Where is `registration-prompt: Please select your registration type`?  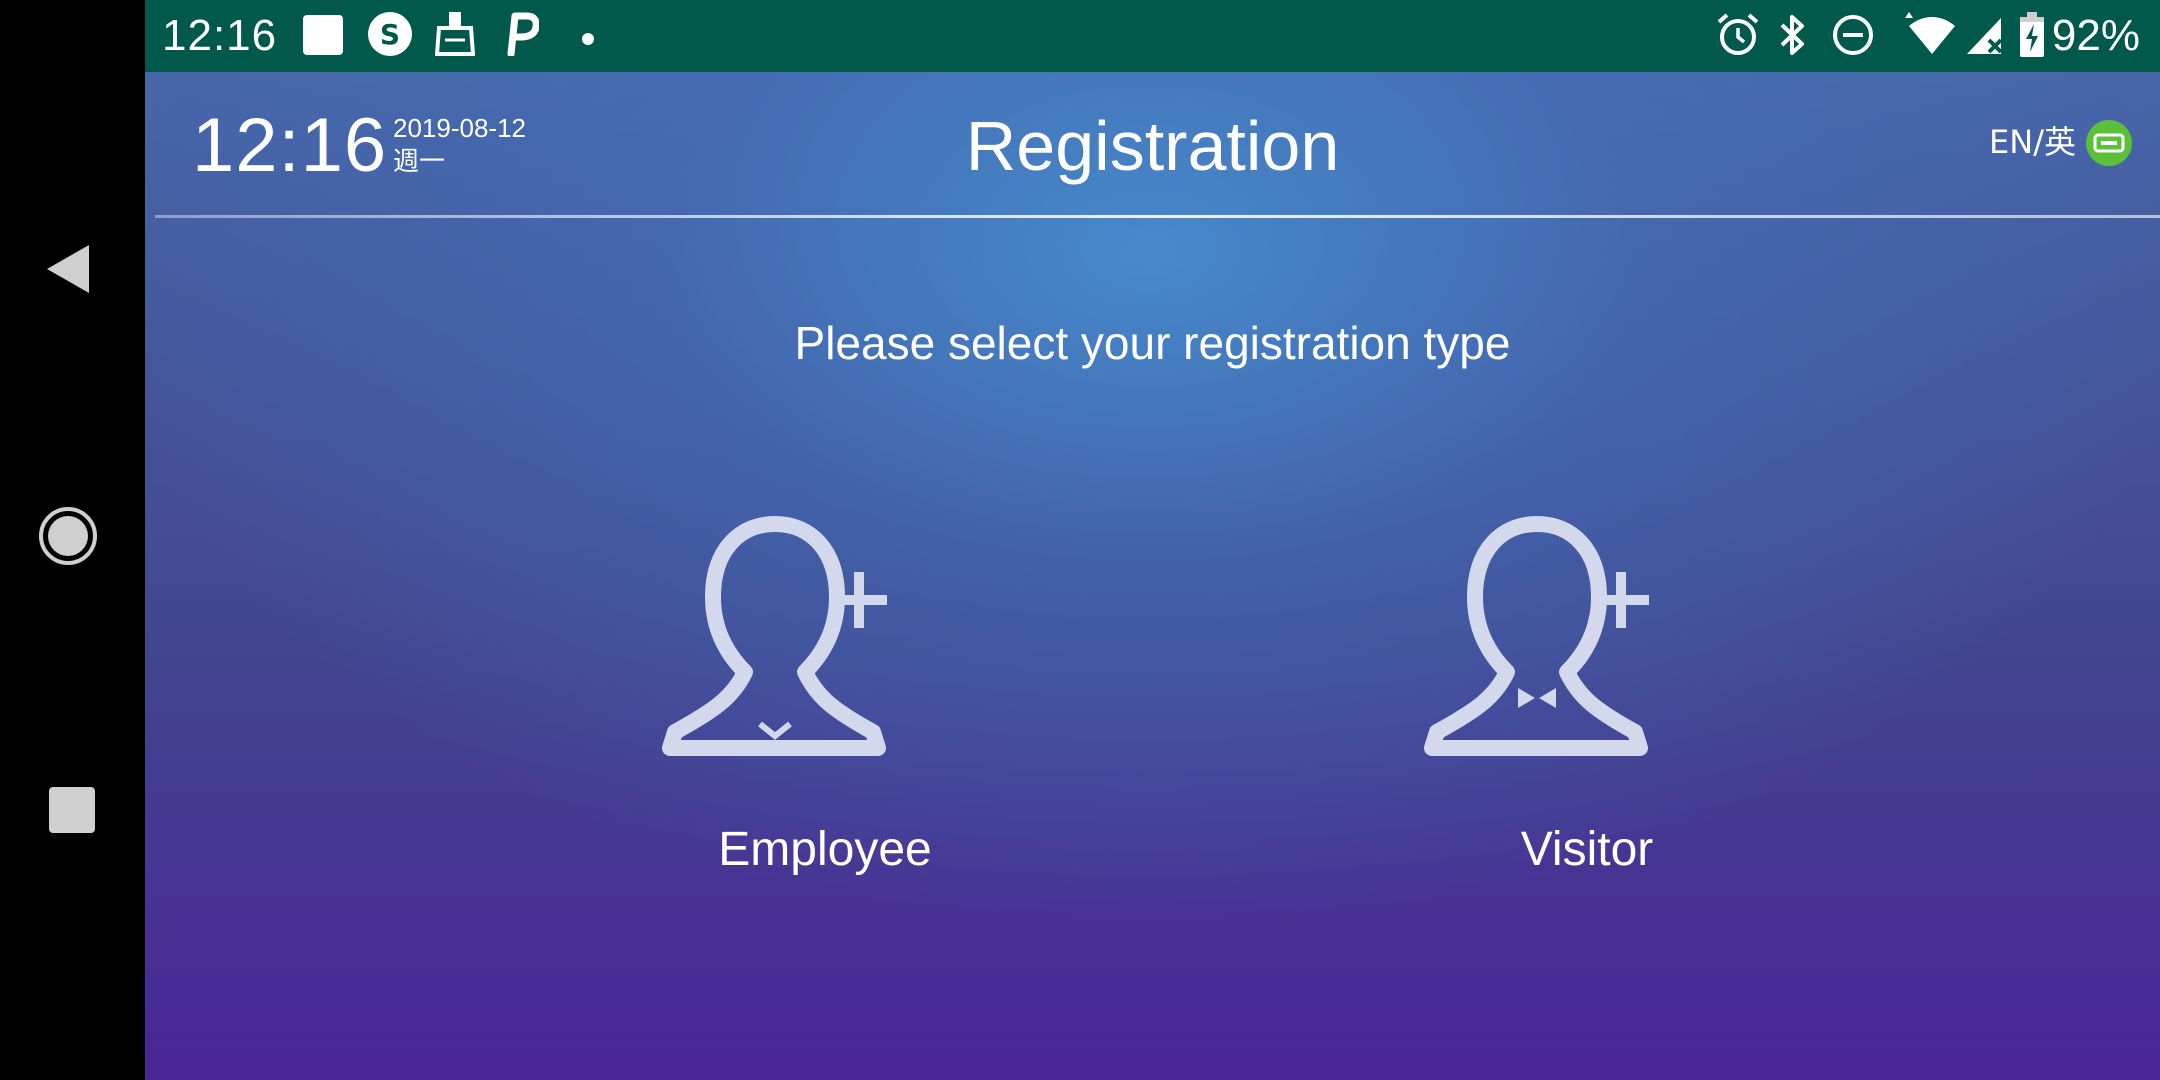
registration-prompt: Please select your registration type is located at coordinates (1152, 343).